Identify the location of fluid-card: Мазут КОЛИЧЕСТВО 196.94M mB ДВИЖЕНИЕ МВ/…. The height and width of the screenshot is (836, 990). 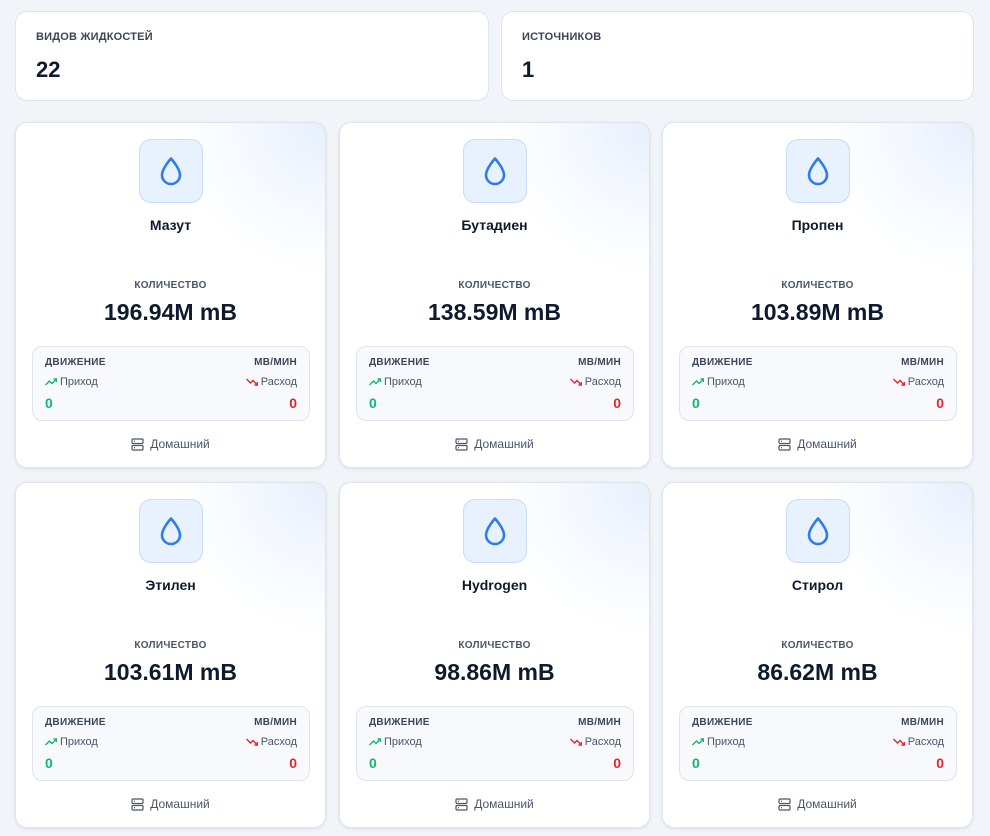
(170, 295).